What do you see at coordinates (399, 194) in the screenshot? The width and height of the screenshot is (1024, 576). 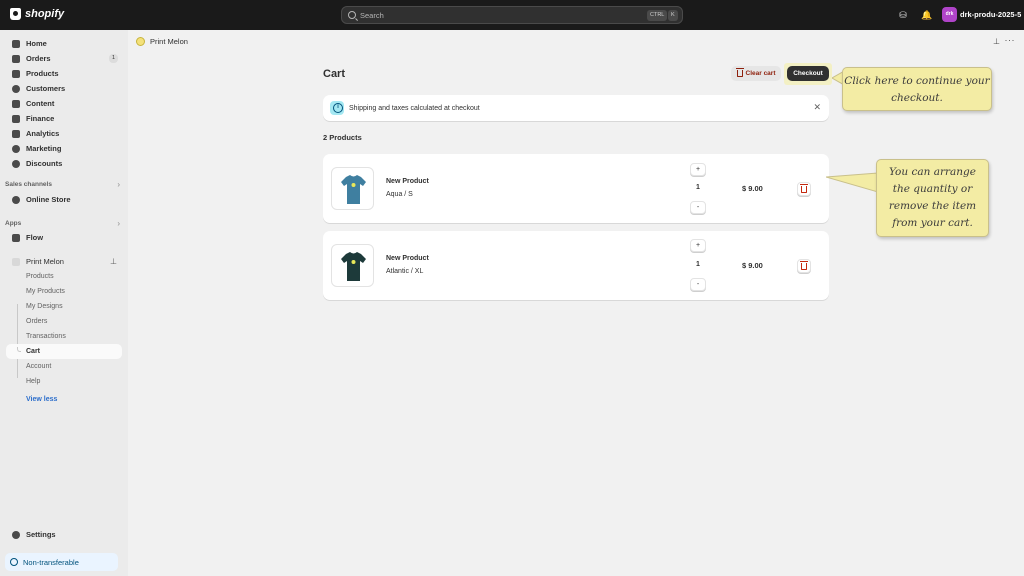 I see `product-variant: Aqua / S` at bounding box center [399, 194].